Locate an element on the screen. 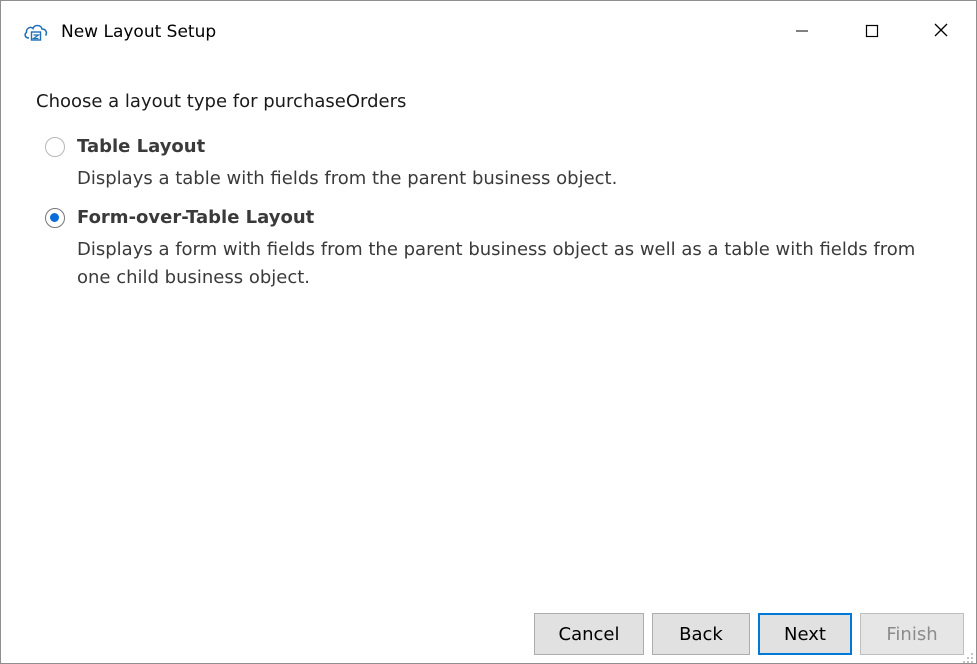 Image resolution: width=977 pixels, height=664 pixels. finish-button: Finish is located at coordinates (912, 634).